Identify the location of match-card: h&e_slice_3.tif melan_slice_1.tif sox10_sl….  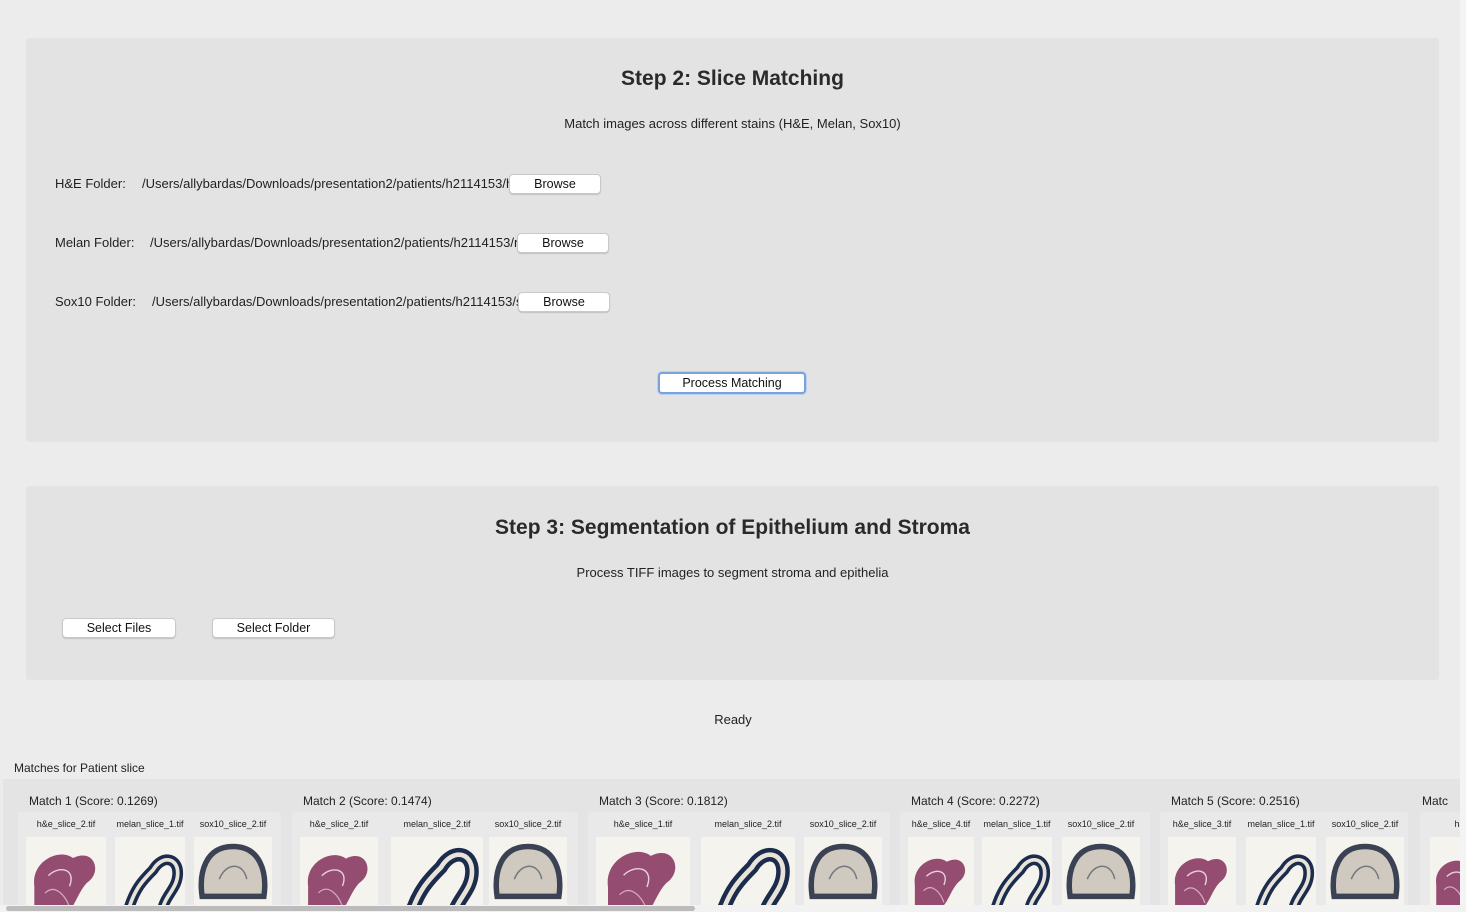
(1284, 858).